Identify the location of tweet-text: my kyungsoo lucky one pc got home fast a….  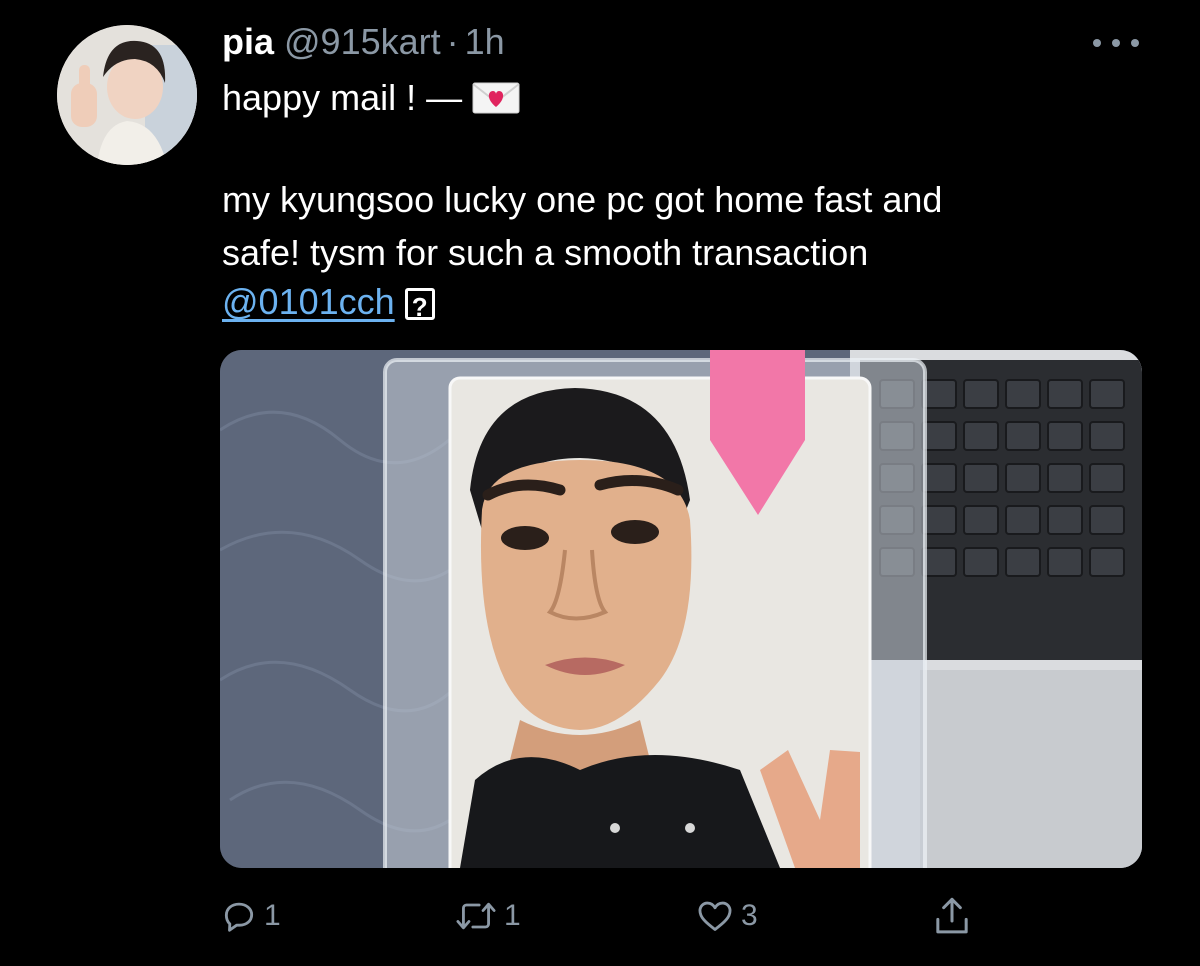
(582, 199).